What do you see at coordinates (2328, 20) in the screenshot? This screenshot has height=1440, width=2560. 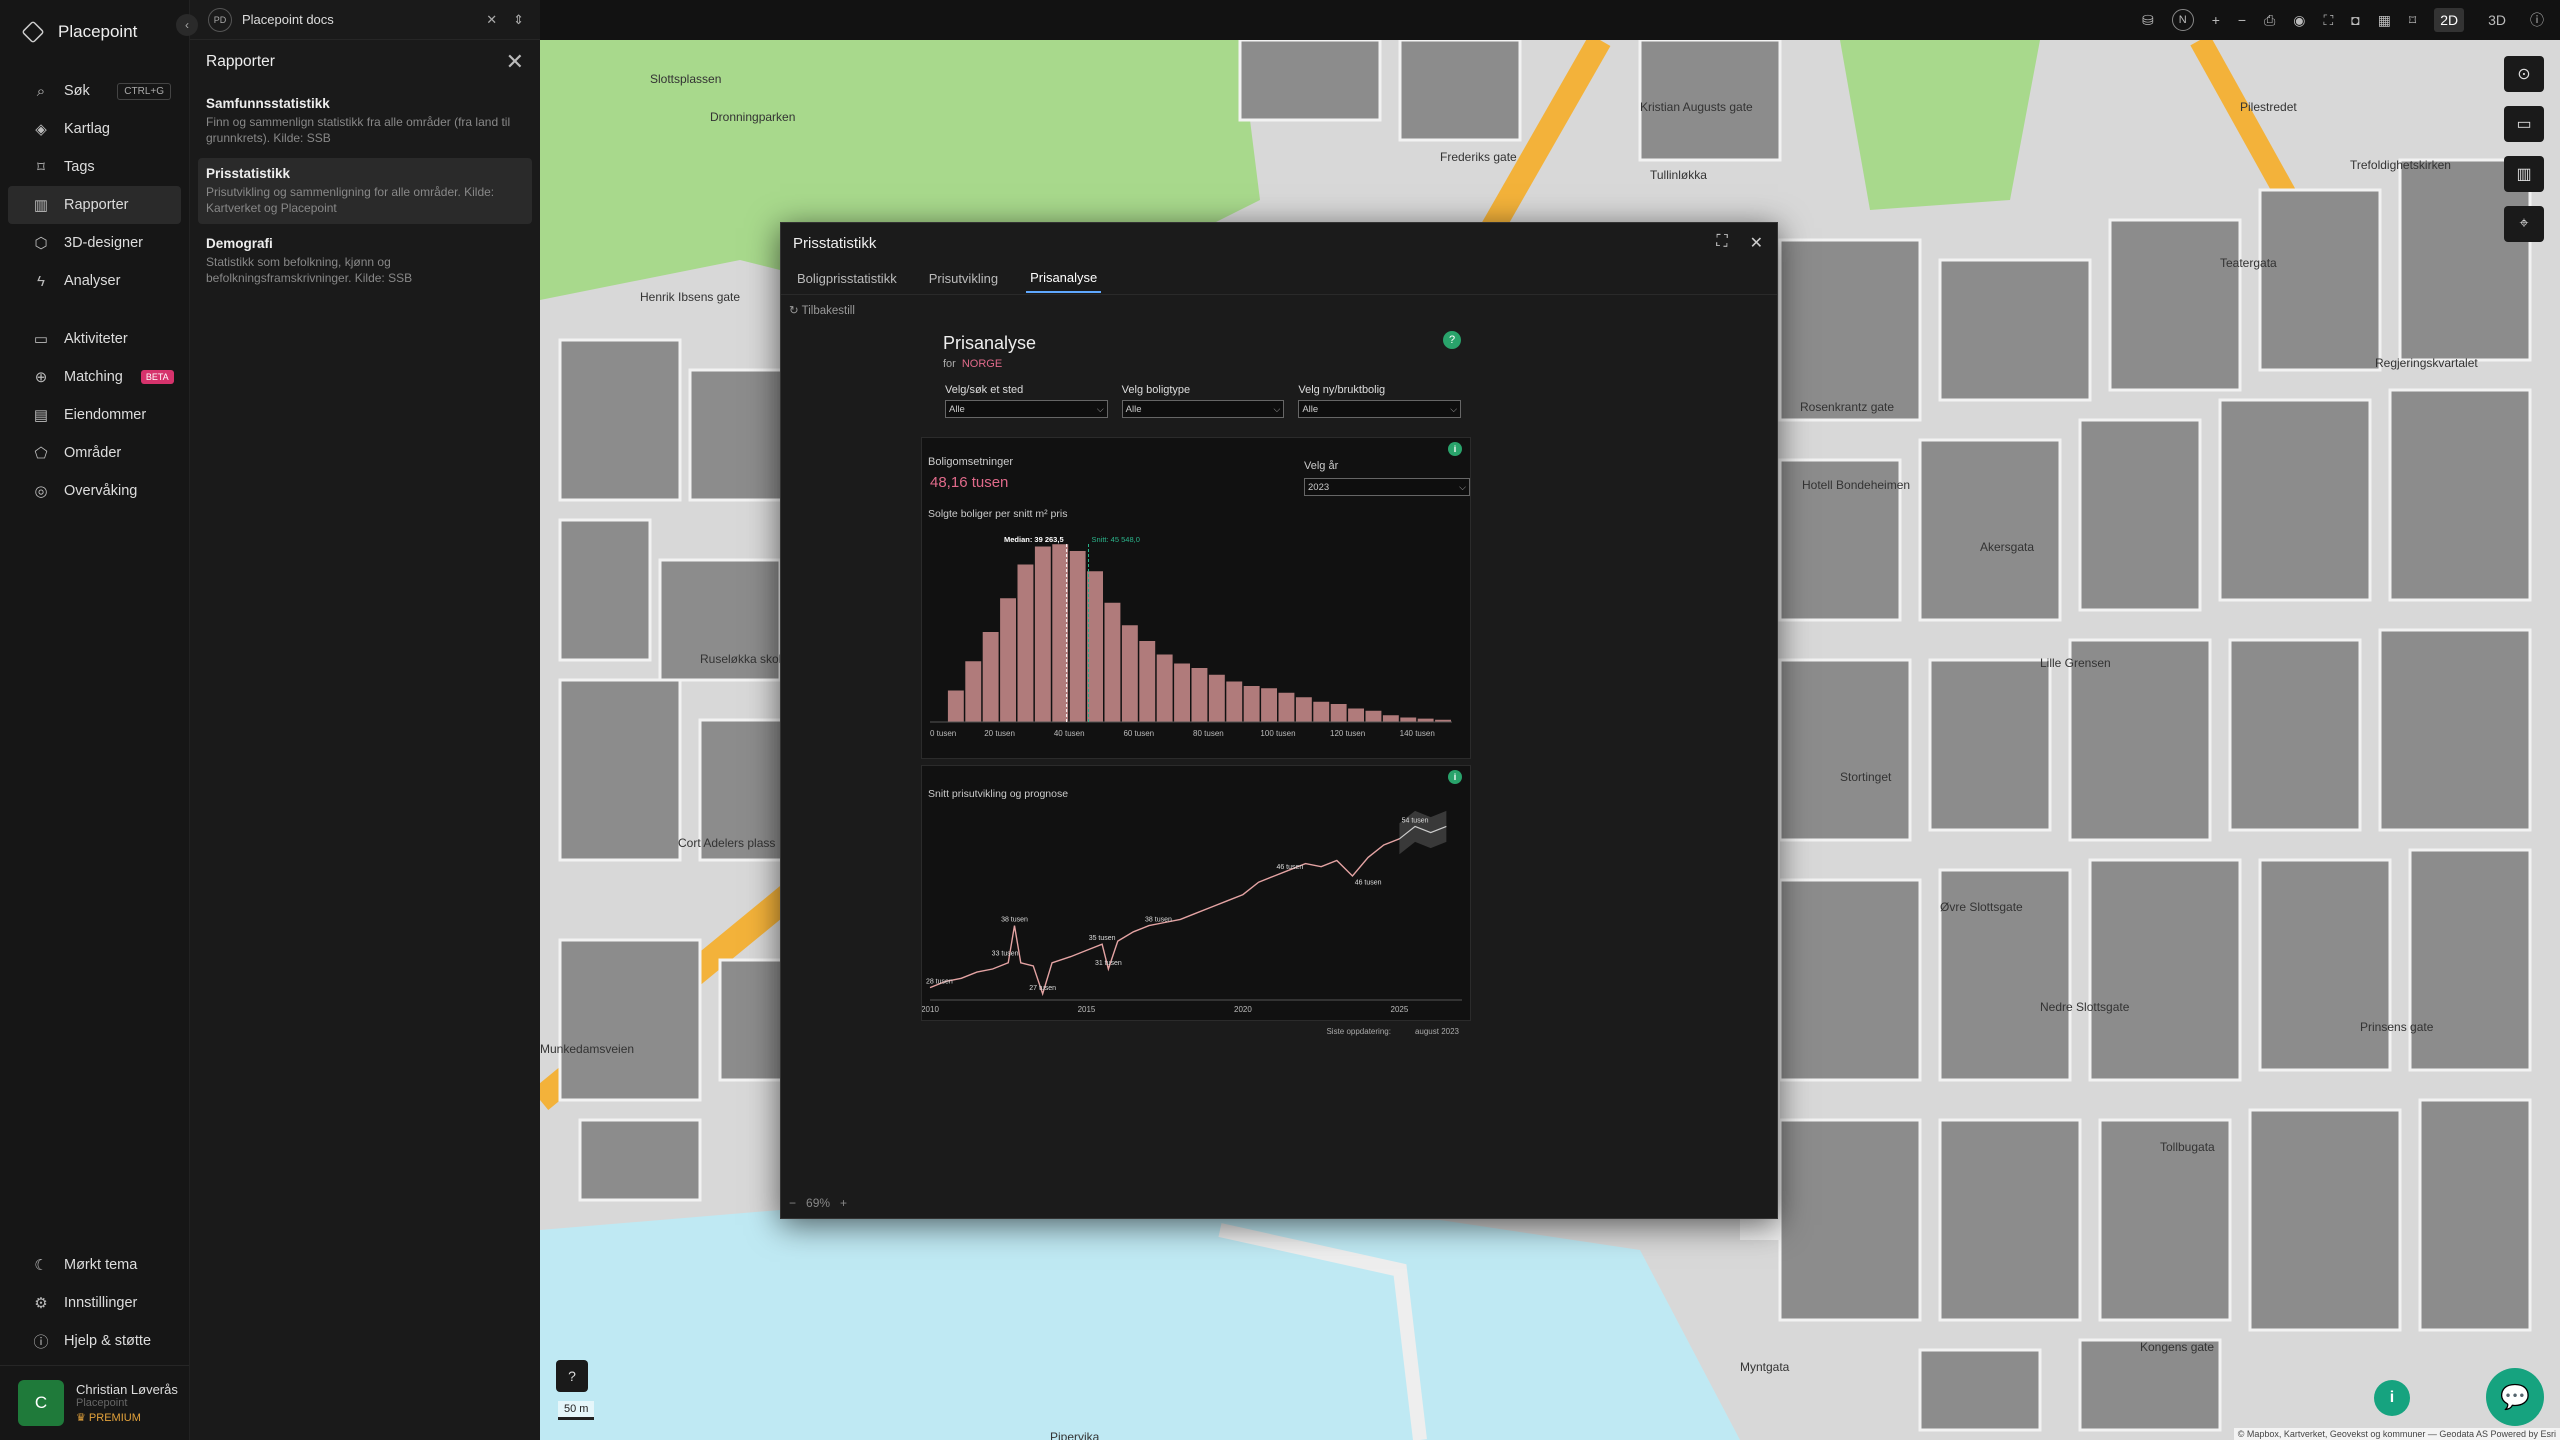 I see `fullscreen-icon: ⛶` at bounding box center [2328, 20].